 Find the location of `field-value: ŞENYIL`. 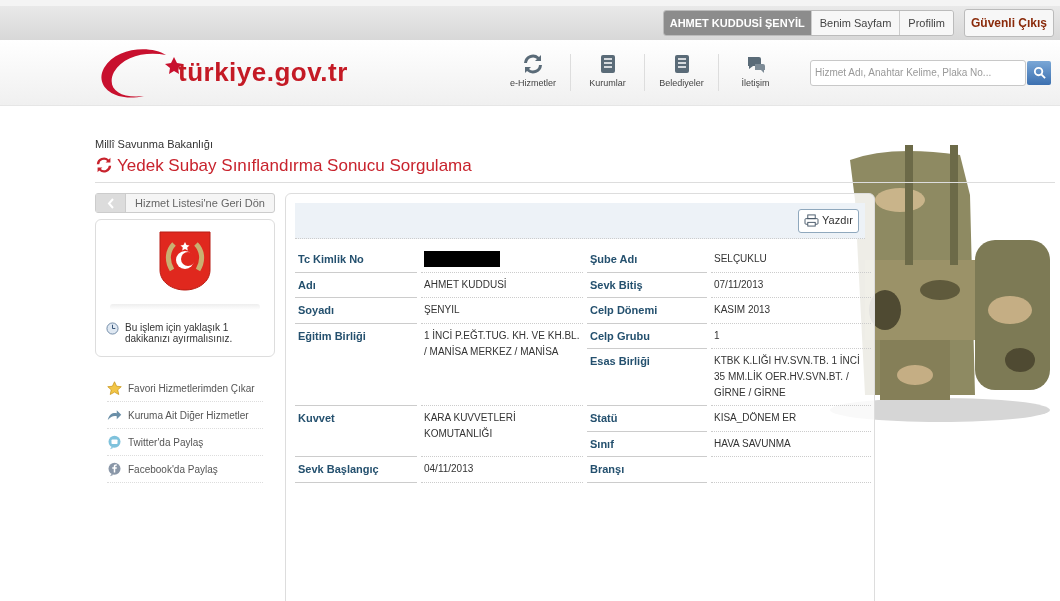

field-value: ŞENYIL is located at coordinates (442, 309).